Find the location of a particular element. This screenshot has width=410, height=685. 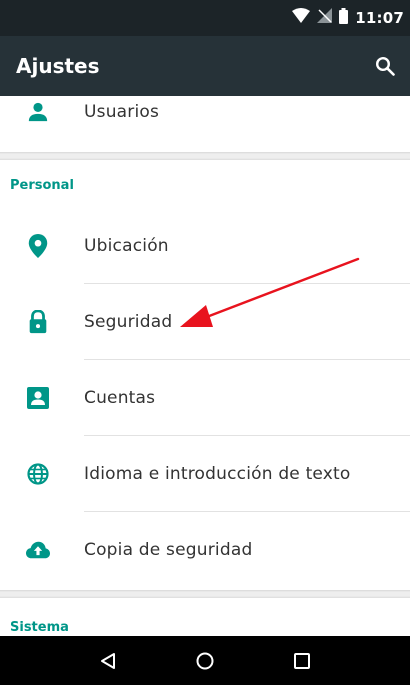

no-signal-icon is located at coordinates (325, 18).